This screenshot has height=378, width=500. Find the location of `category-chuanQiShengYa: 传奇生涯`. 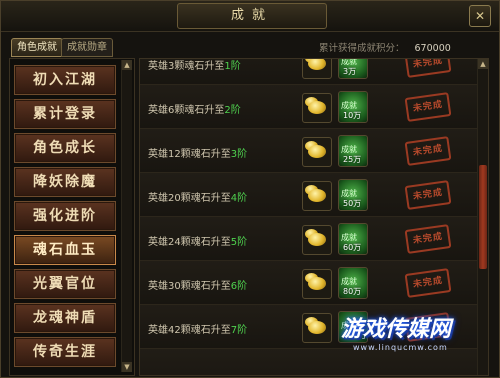

category-chuanQiShengYa: 传奇生涯 is located at coordinates (65, 352).